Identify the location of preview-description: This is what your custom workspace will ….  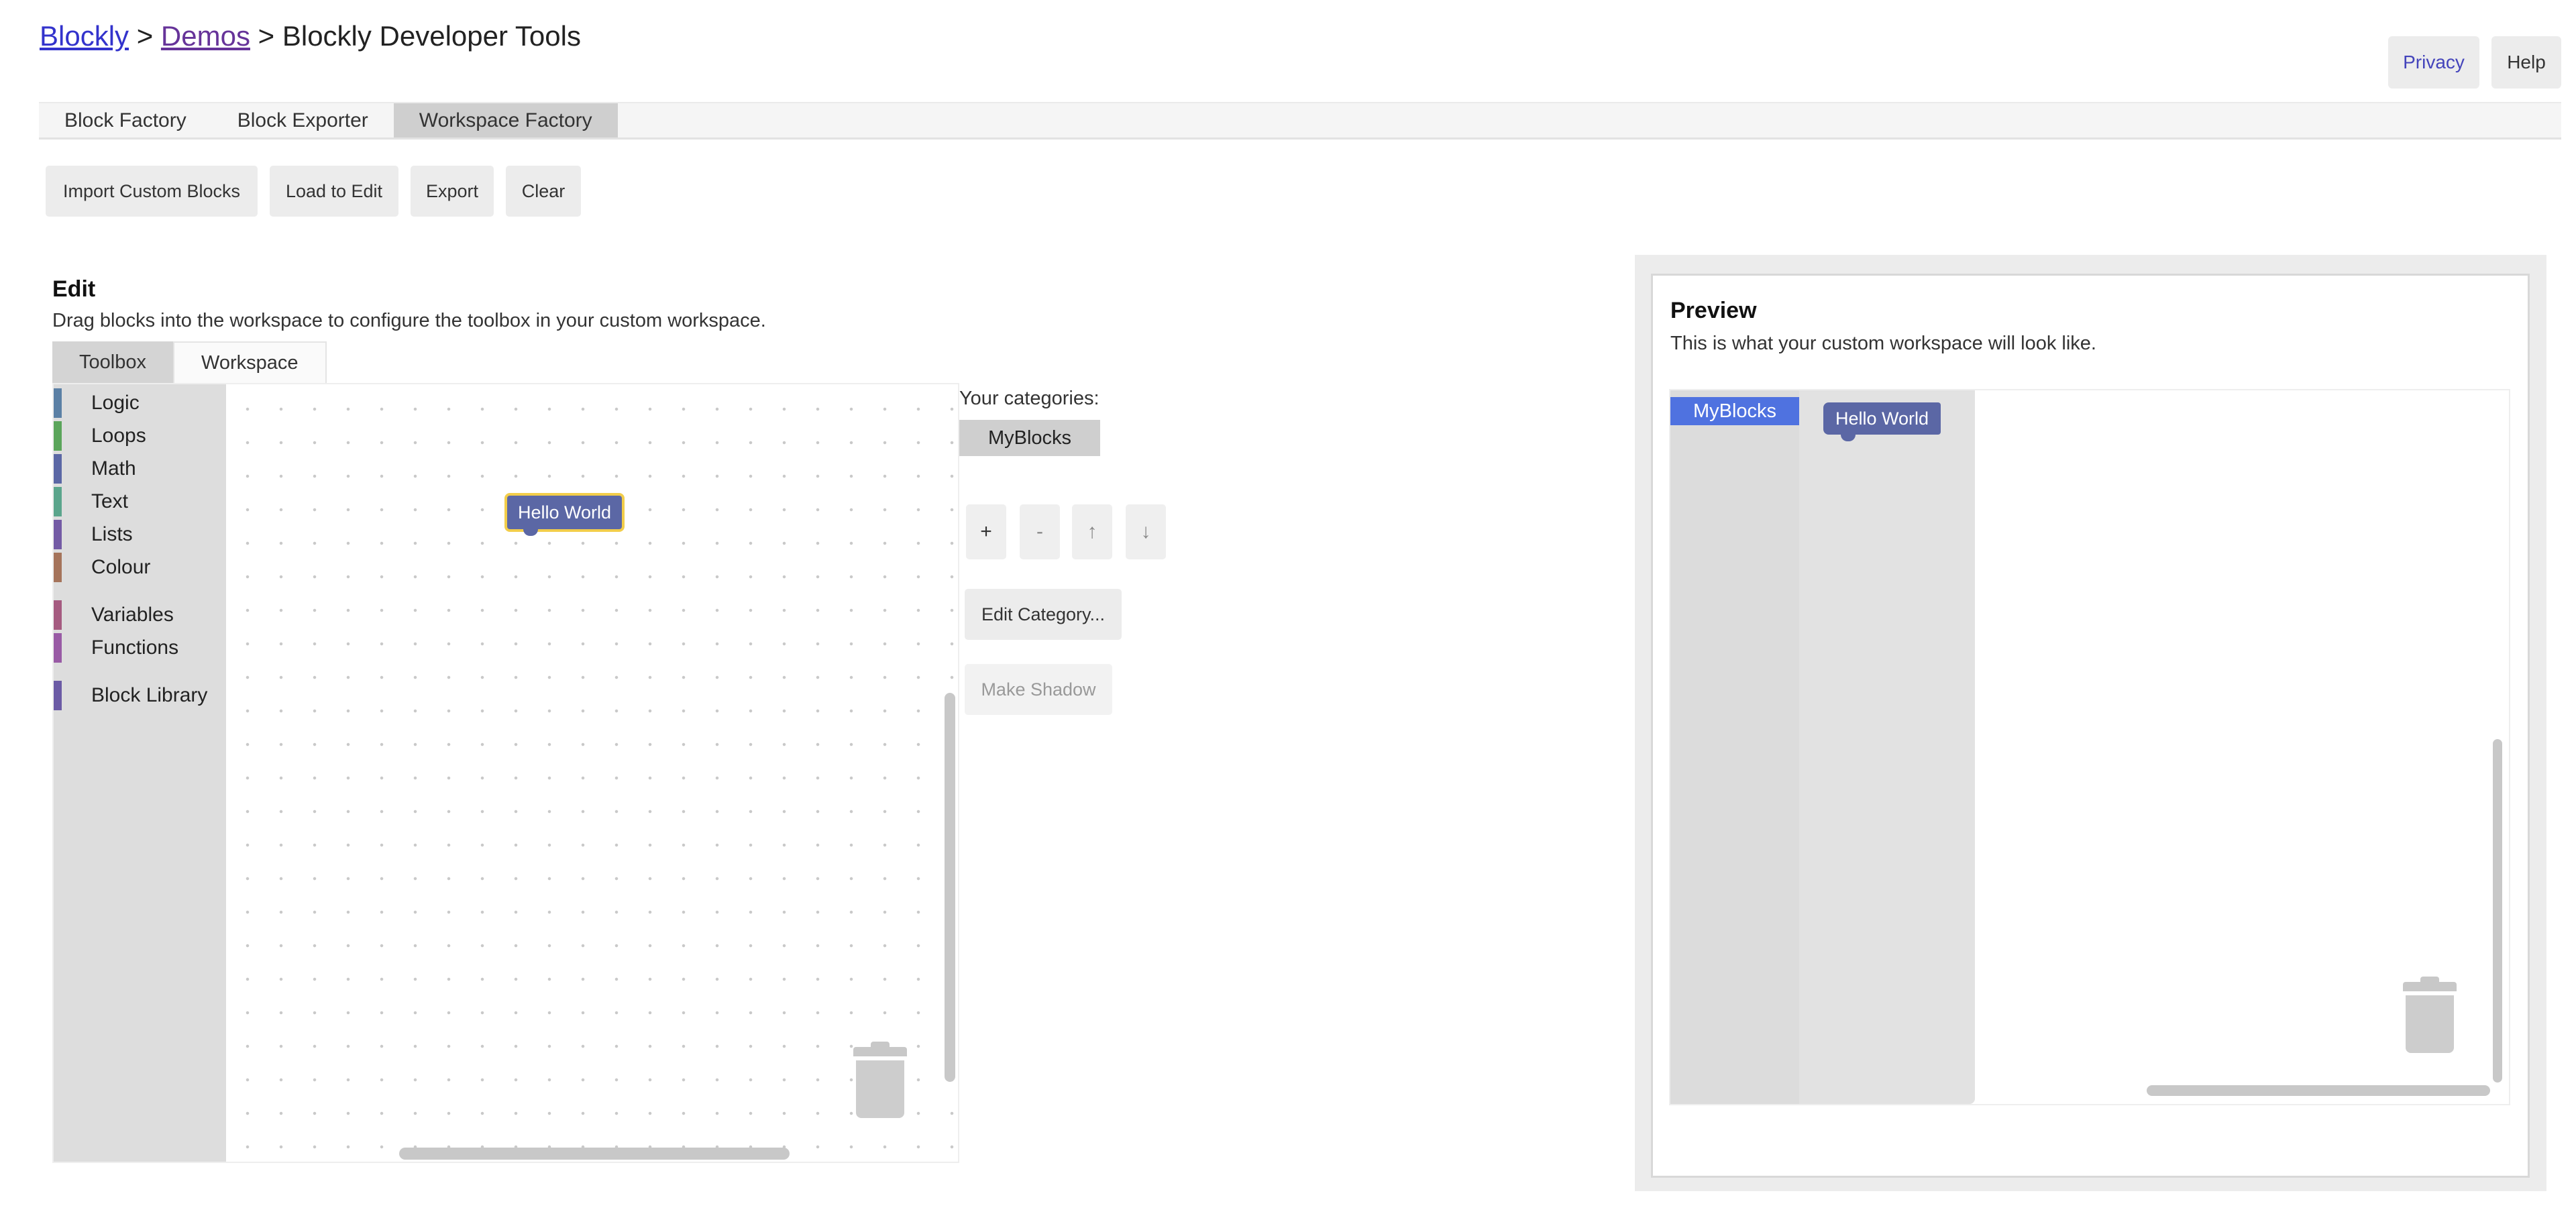
(1883, 344).